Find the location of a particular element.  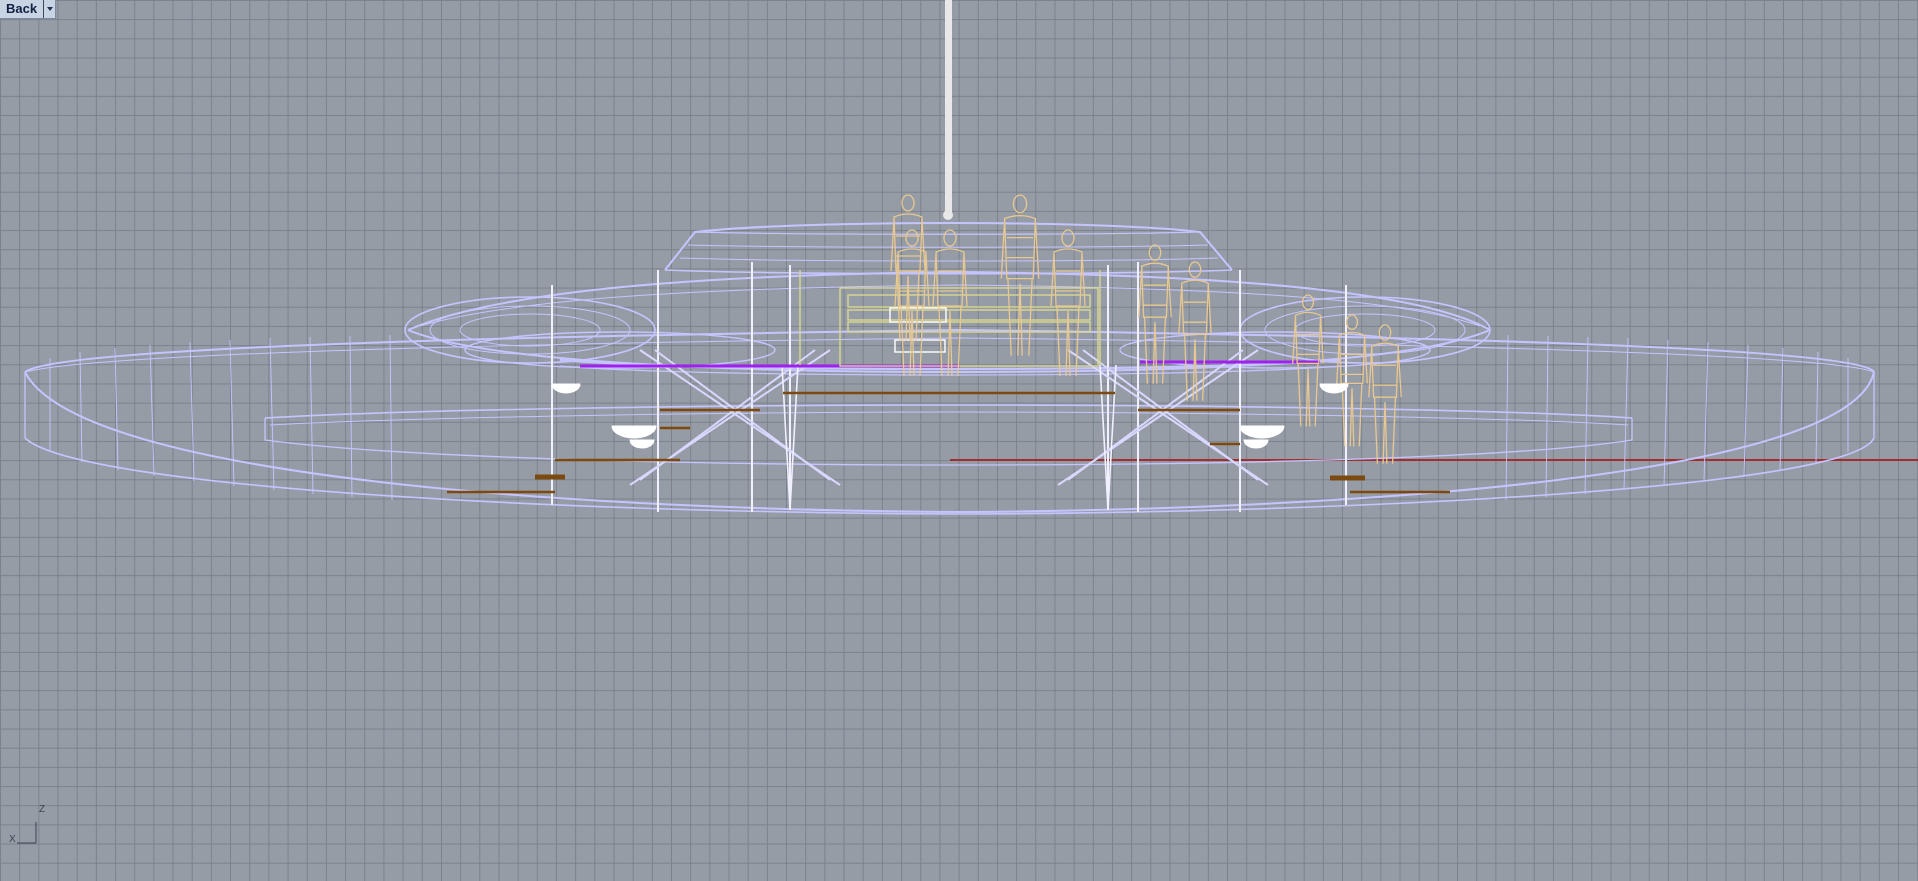

viewport-title-label: Back is located at coordinates (21, 9).